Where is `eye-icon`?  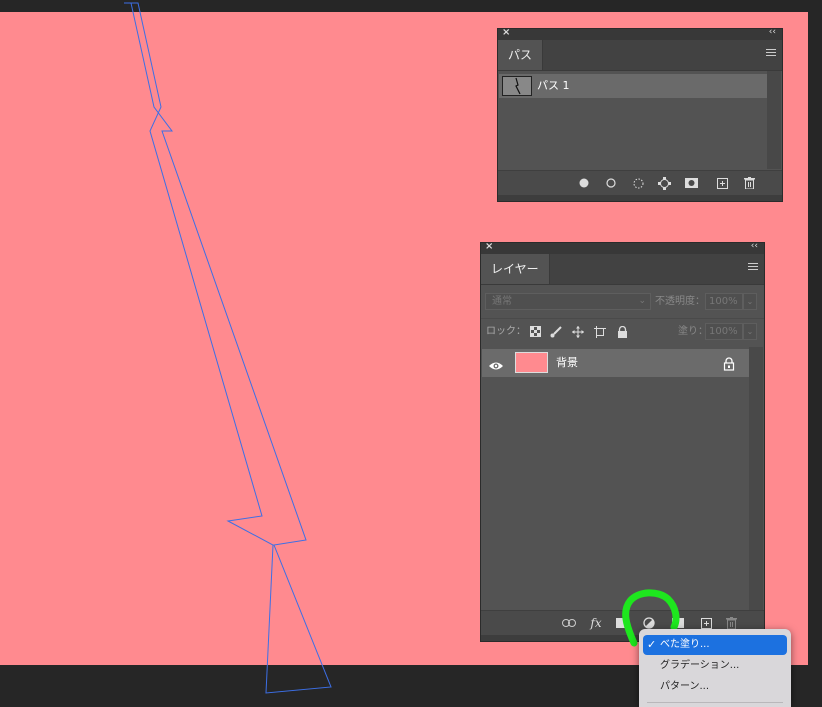
eye-icon is located at coordinates (496, 363).